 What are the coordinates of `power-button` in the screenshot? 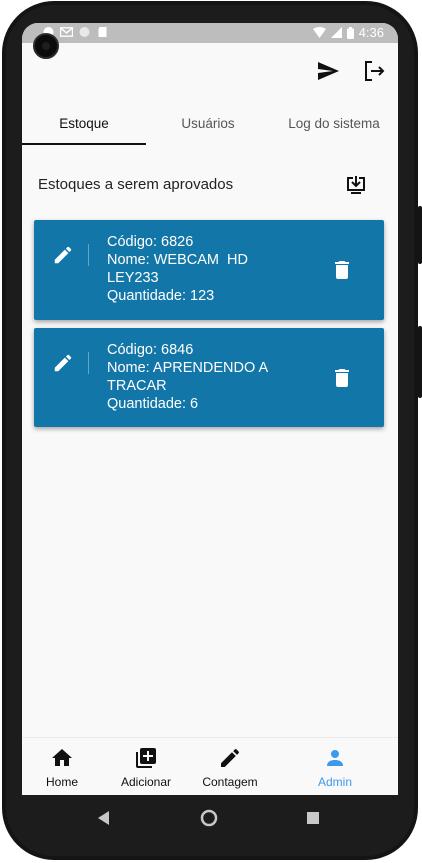 It's located at (420, 362).